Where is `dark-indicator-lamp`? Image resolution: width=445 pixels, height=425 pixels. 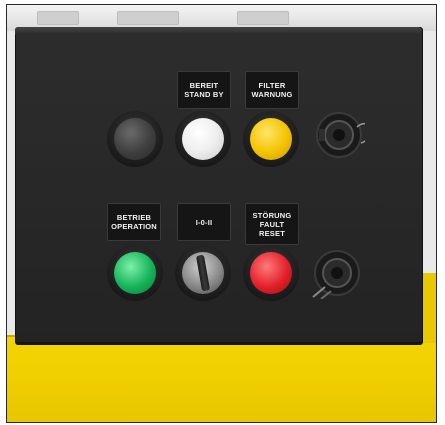
dark-indicator-lamp is located at coordinates (135, 139).